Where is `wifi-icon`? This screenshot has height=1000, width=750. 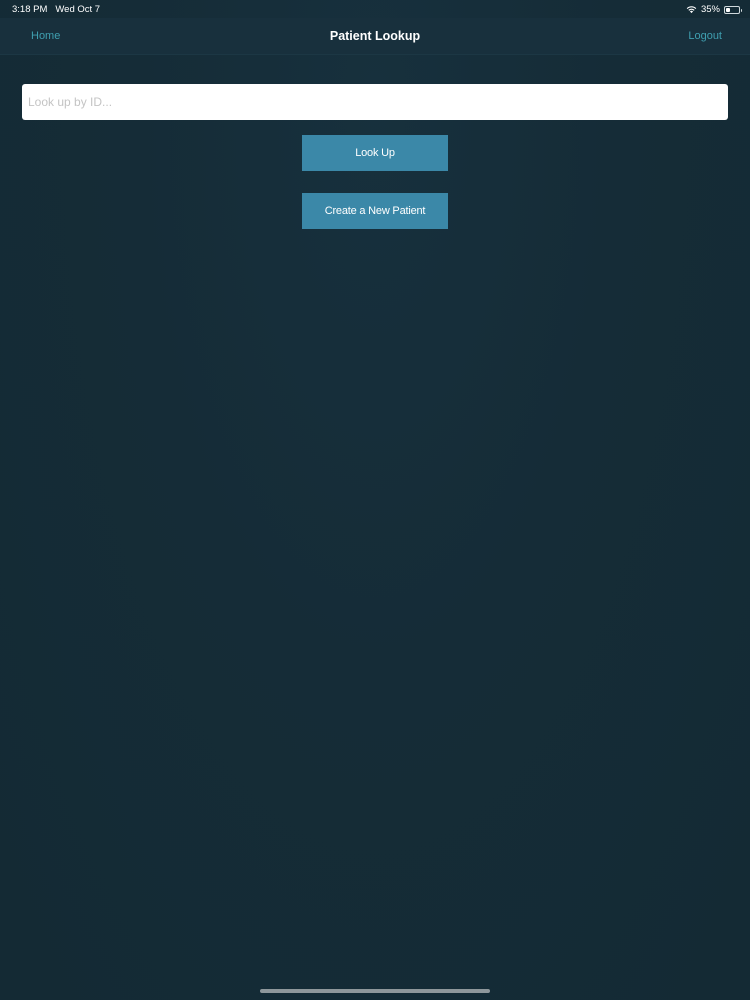 wifi-icon is located at coordinates (691, 10).